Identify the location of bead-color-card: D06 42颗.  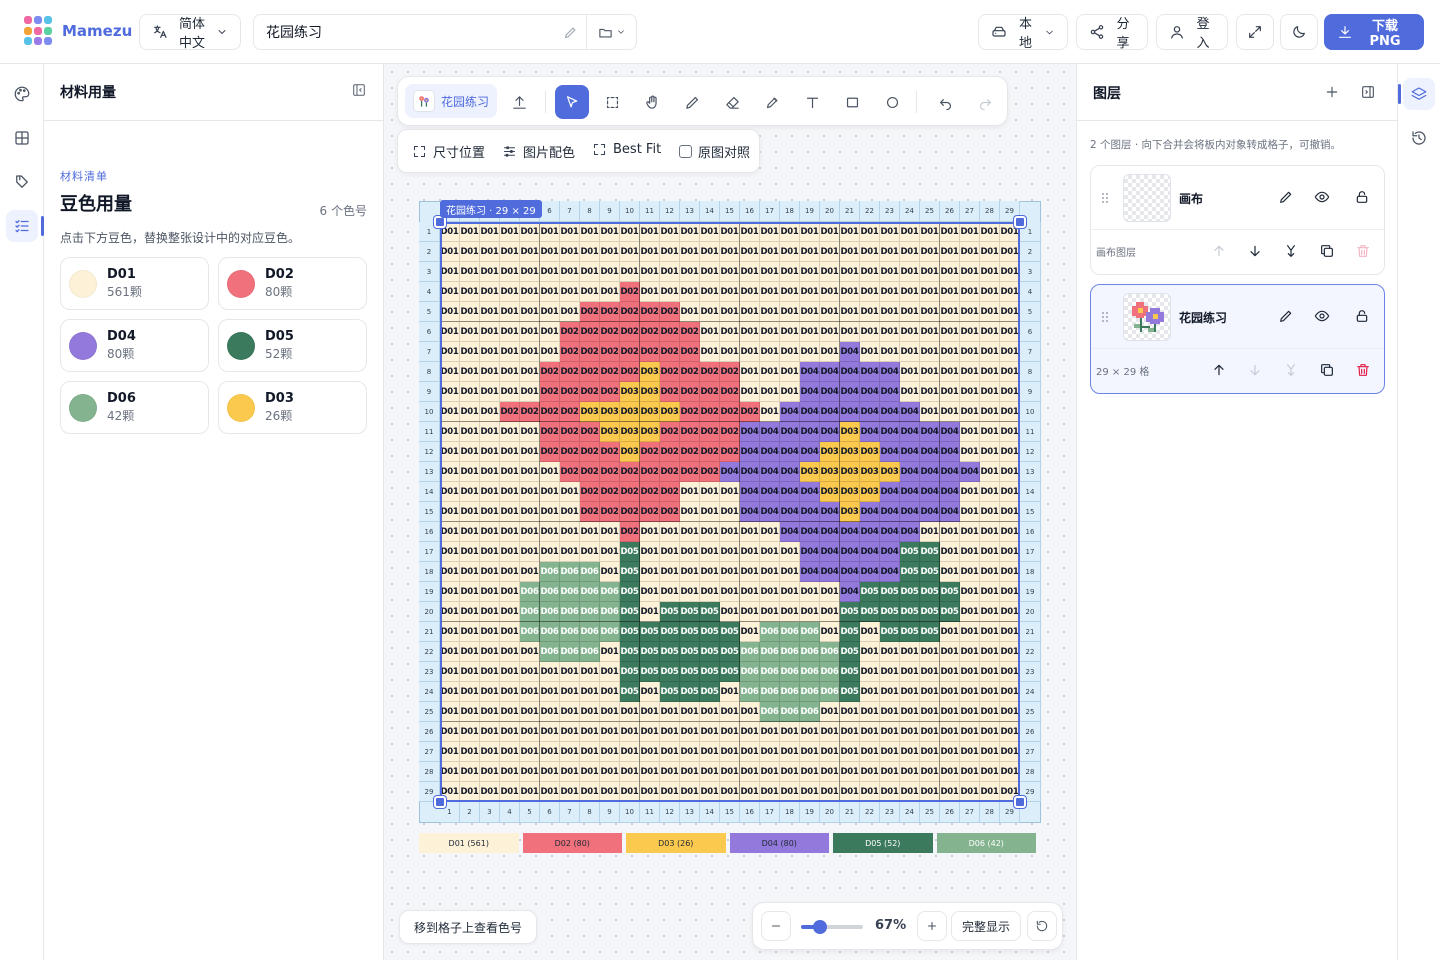
(134, 407).